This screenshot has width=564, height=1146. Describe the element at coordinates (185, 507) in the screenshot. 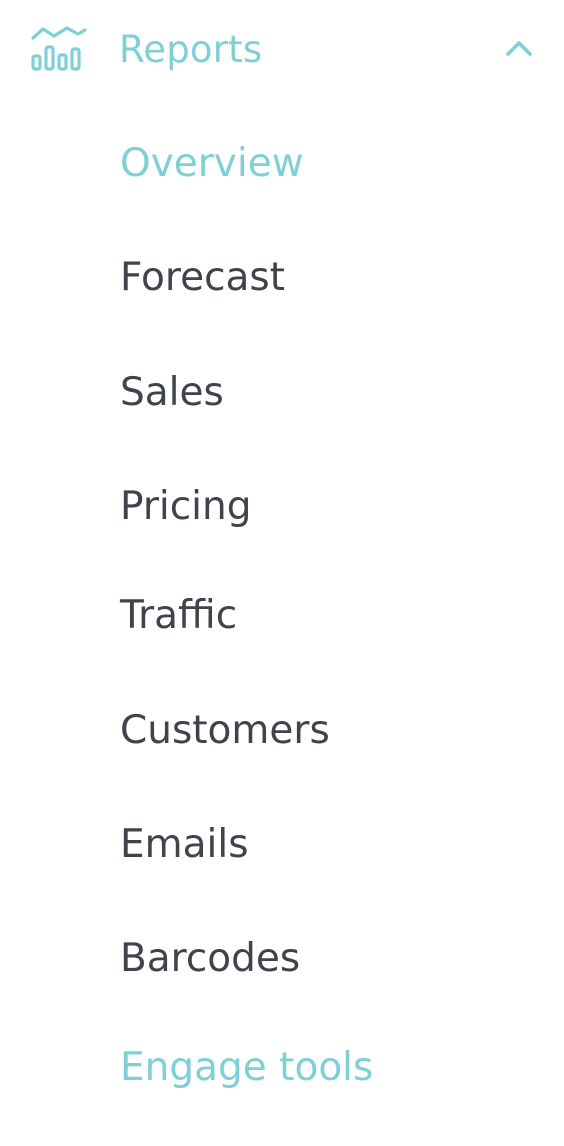

I see `menu-item-pricing: Pricing` at that location.